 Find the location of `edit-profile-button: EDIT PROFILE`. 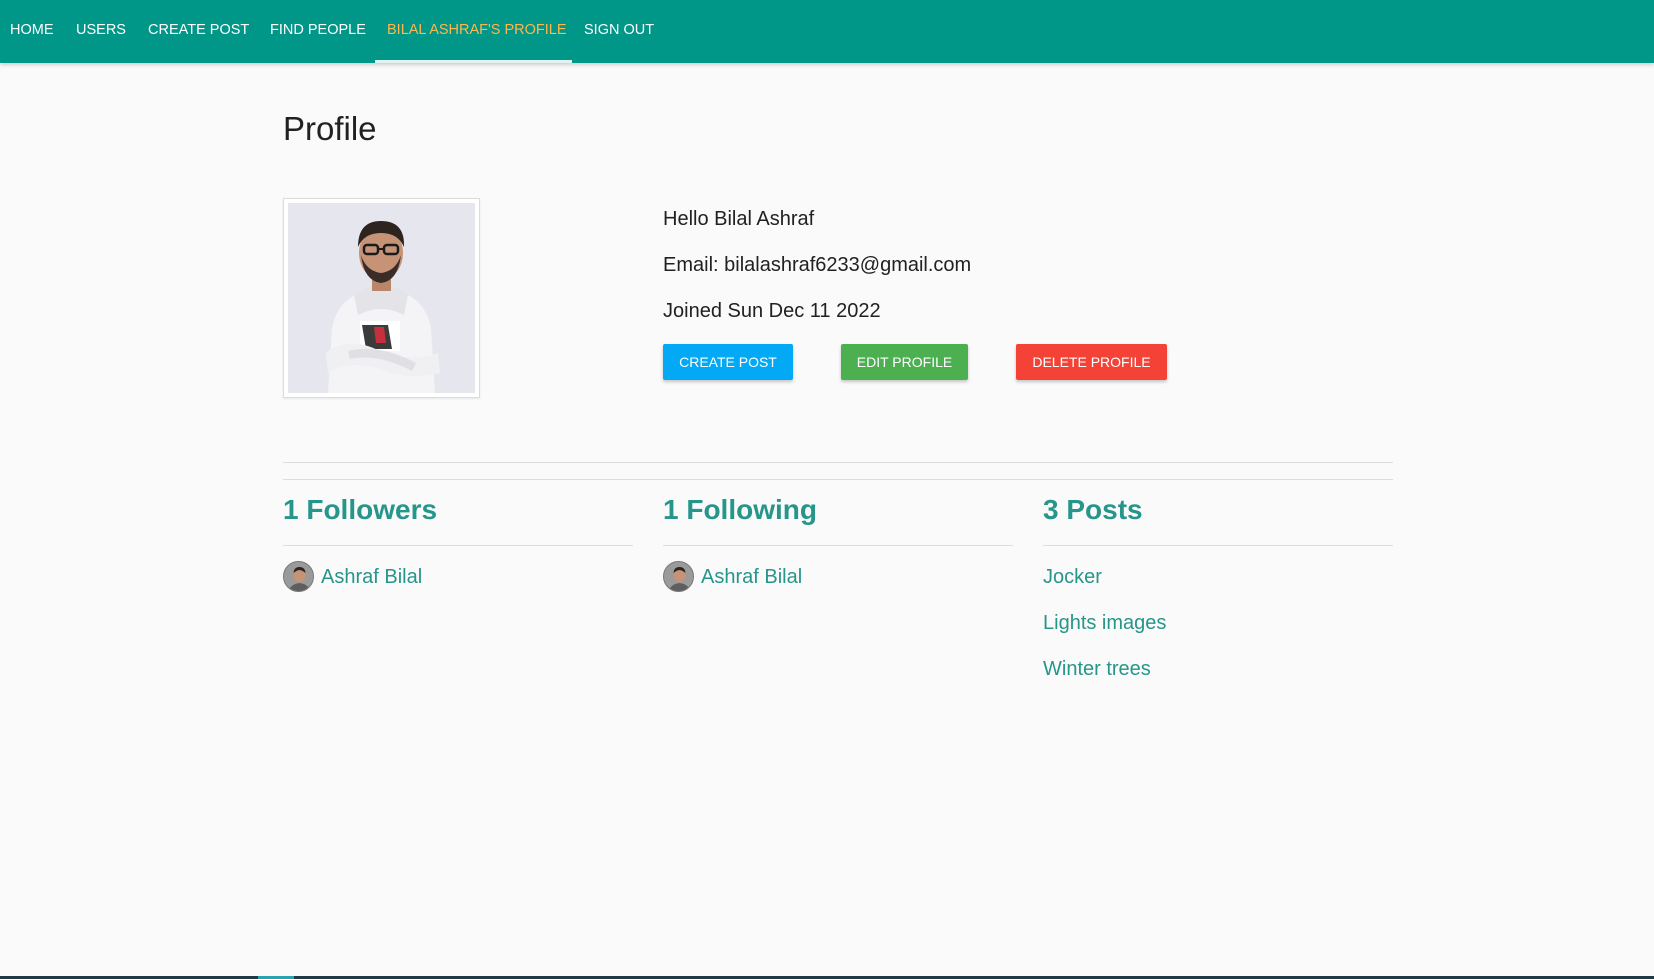

edit-profile-button: EDIT PROFILE is located at coordinates (904, 362).